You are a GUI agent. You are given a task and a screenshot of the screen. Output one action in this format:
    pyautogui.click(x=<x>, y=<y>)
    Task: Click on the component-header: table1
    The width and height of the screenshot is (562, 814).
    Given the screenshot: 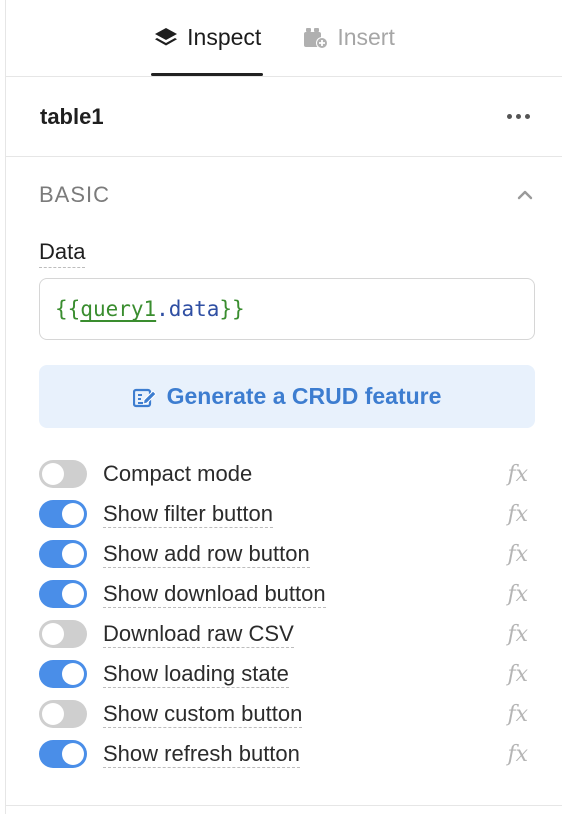 What is the action you would take?
    pyautogui.click(x=284, y=117)
    